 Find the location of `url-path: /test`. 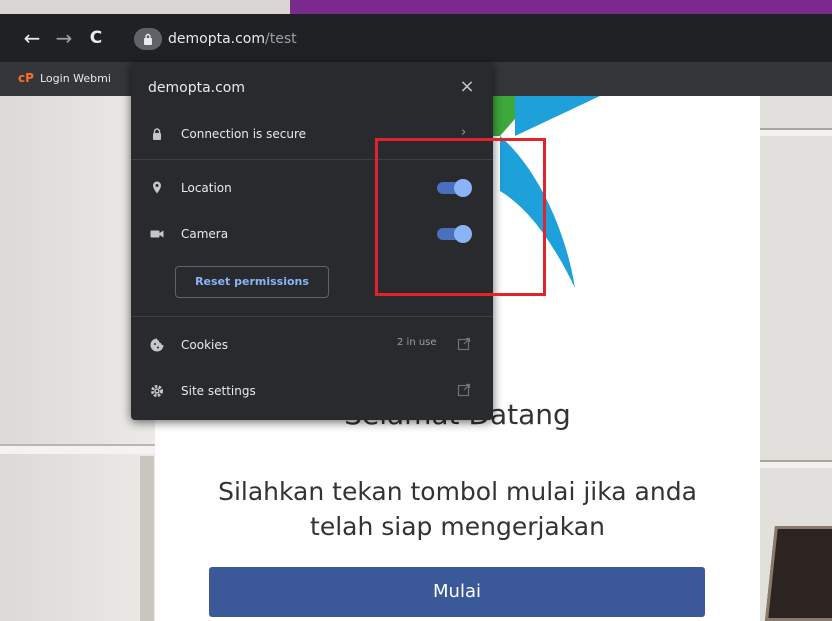

url-path: /test is located at coordinates (281, 39).